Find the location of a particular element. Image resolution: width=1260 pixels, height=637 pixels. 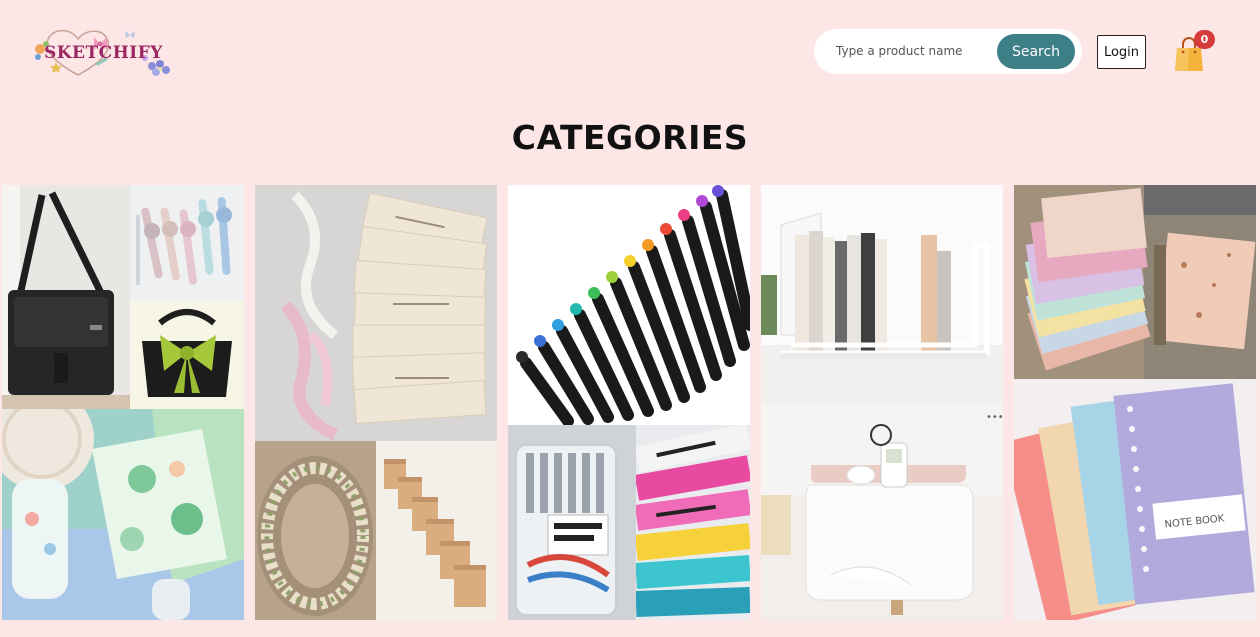

category-card-bags-watches is located at coordinates (123, 402).